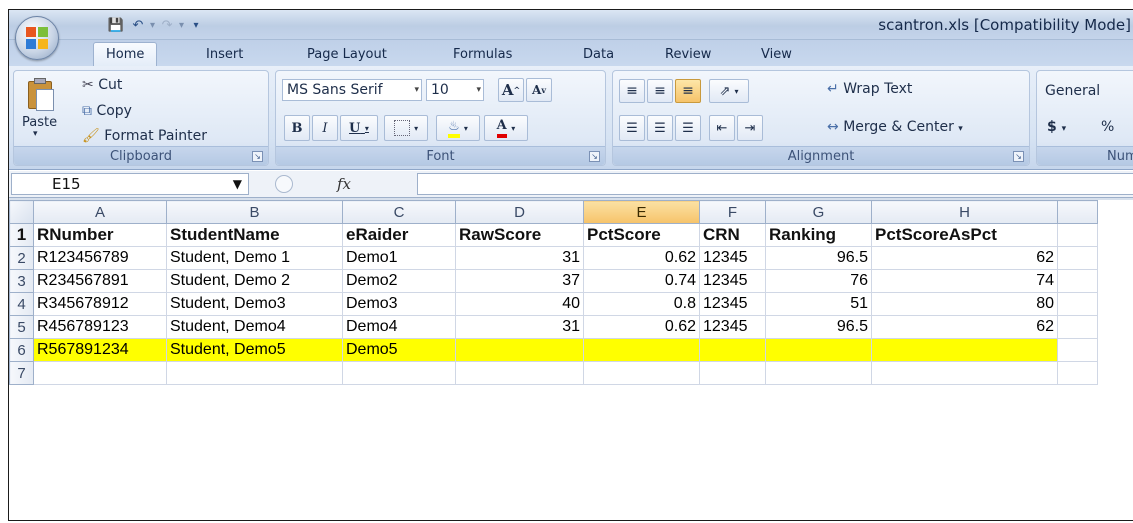 Image resolution: width=1133 pixels, height=523 pixels. Describe the element at coordinates (688, 91) in the screenshot. I see `align-bottom-button: ≡` at that location.